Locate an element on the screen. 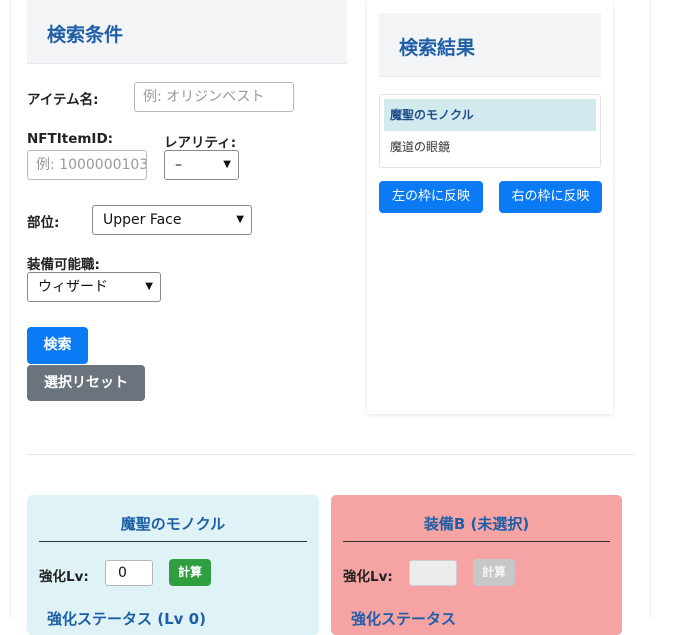  job-label: 装備可能職: is located at coordinates (63, 265).